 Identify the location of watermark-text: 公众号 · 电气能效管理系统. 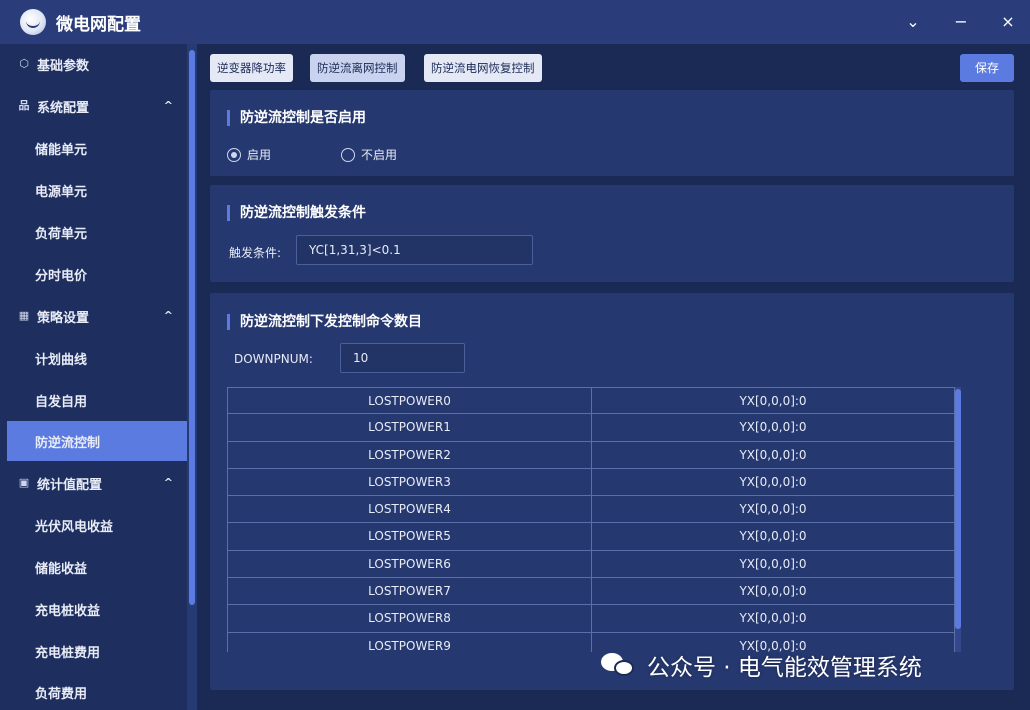
(784, 668).